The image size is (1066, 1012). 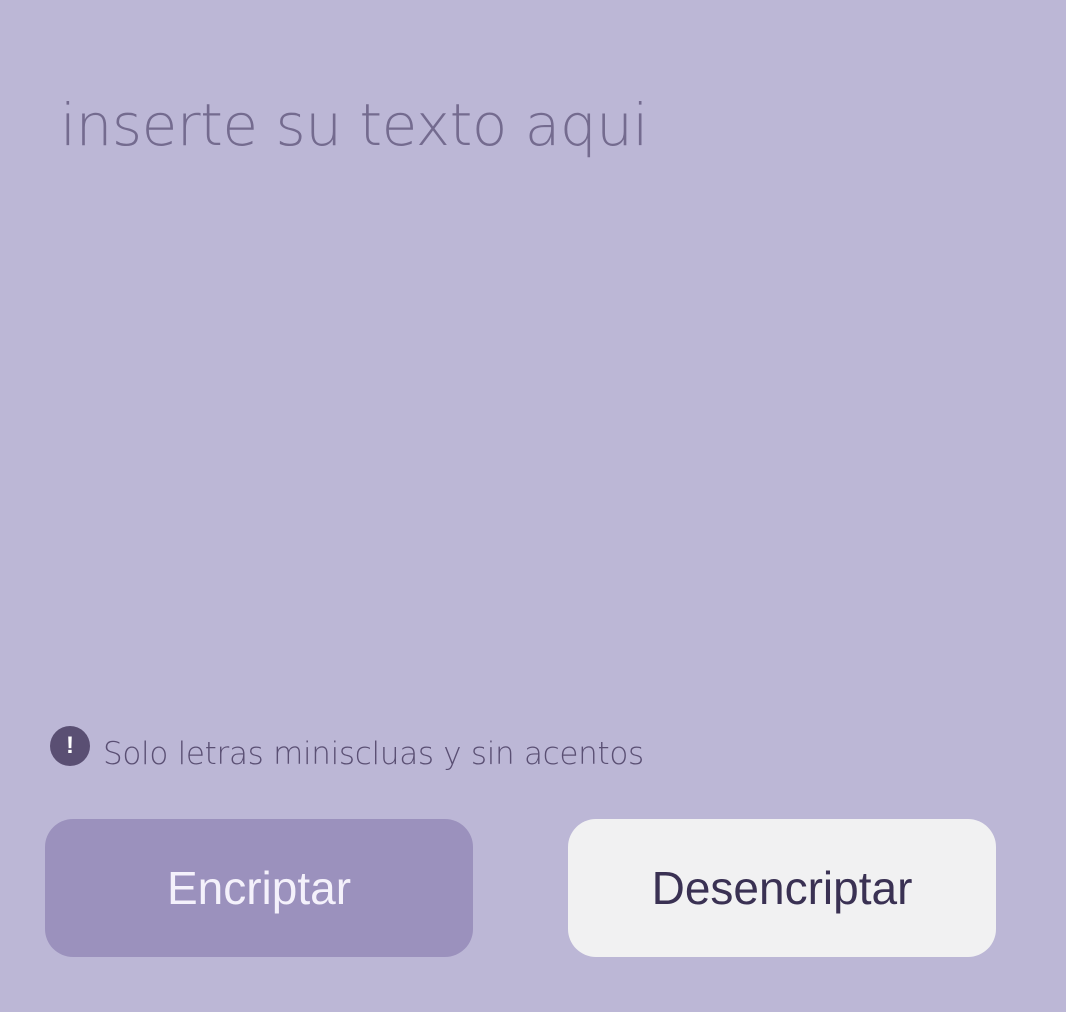 I want to click on input-hint: ! Solo letras miniscluas y sin acentos, so click(x=347, y=751).